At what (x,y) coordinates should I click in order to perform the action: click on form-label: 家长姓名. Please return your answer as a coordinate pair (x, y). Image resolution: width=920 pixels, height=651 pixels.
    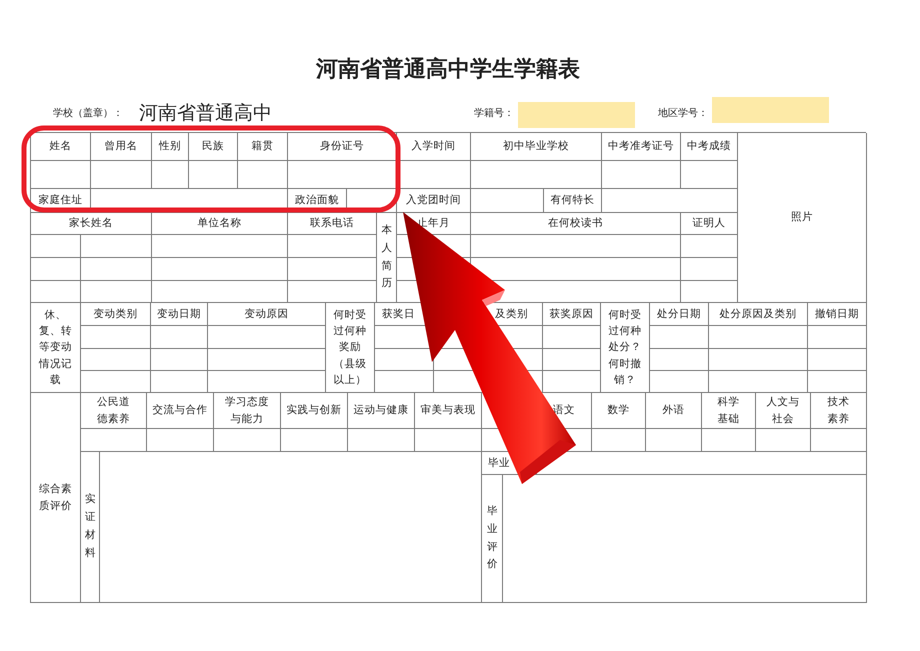
    Looking at the image, I should click on (91, 224).